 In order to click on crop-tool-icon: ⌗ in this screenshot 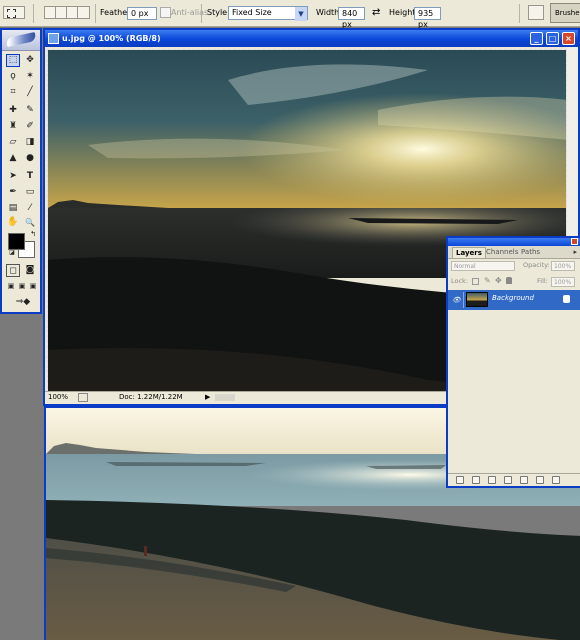, I will do `click(13, 92)`.